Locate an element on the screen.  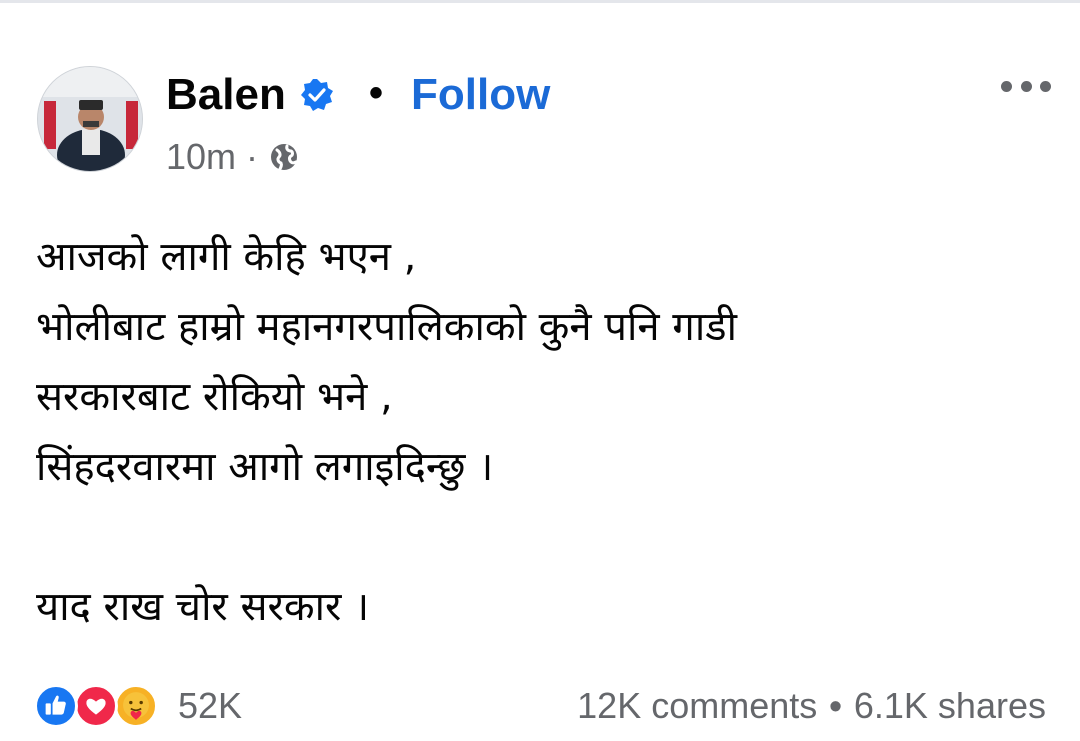
comments-count-link: 12K comments is located at coordinates (697, 706).